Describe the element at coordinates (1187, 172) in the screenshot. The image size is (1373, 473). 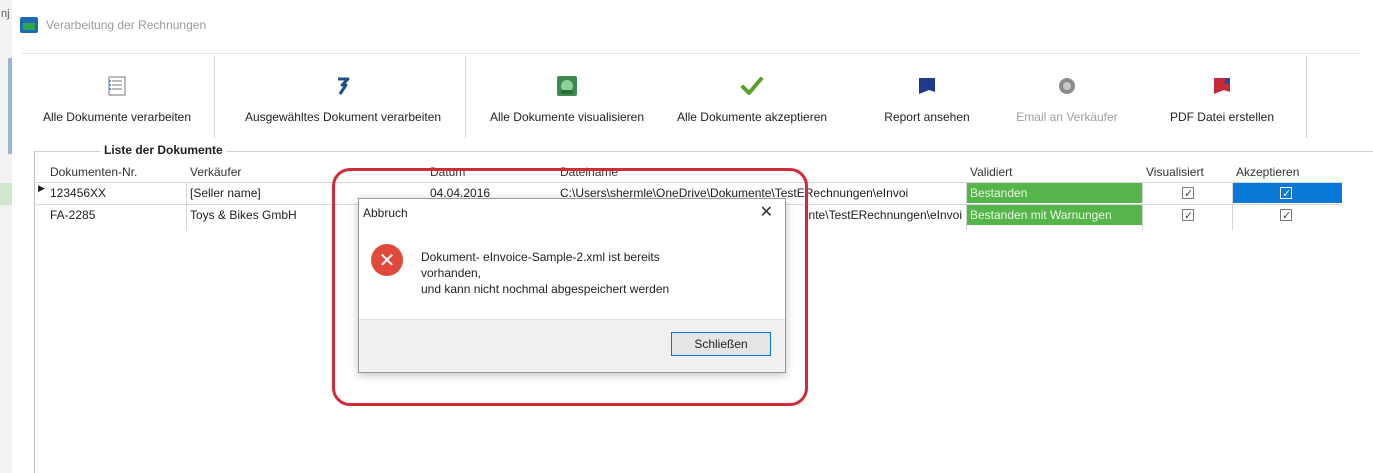
I see `column-header-visualized: Visualisiert` at that location.